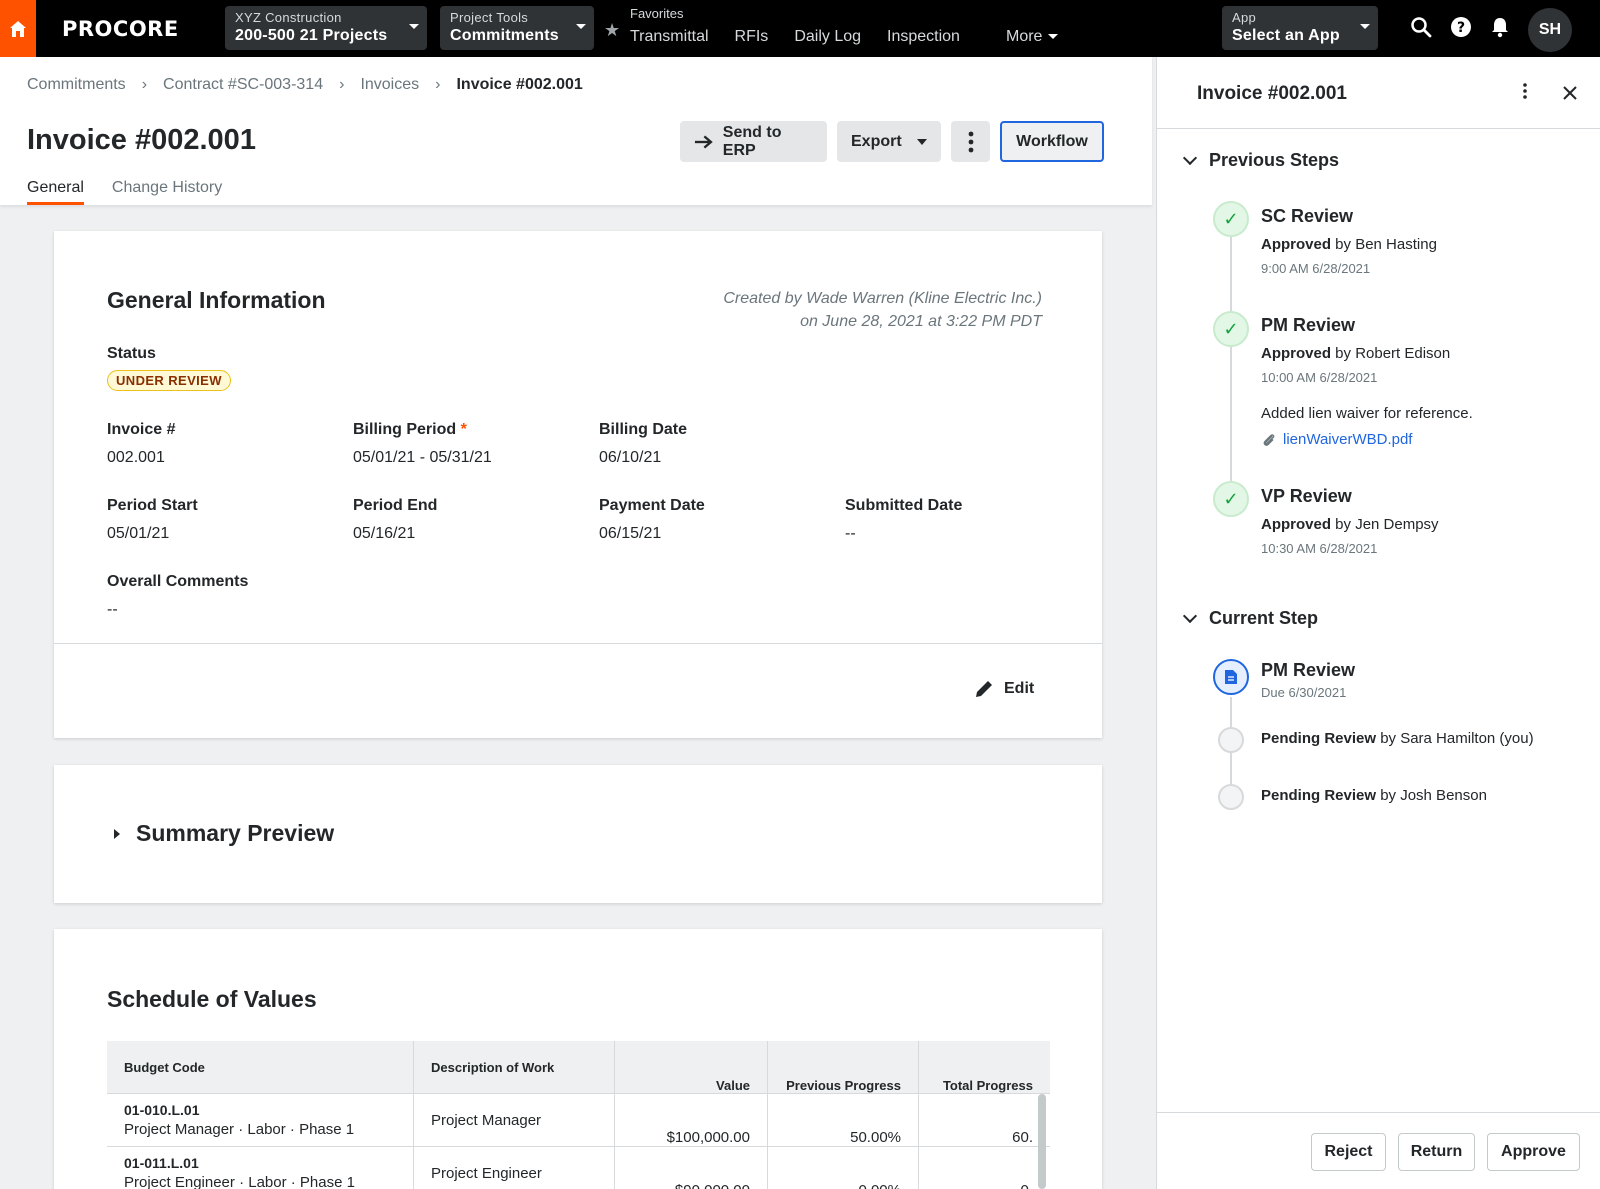 This screenshot has width=1600, height=1189. What do you see at coordinates (984, 1067) in the screenshot?
I see `column-total-progress: Total Progress` at bounding box center [984, 1067].